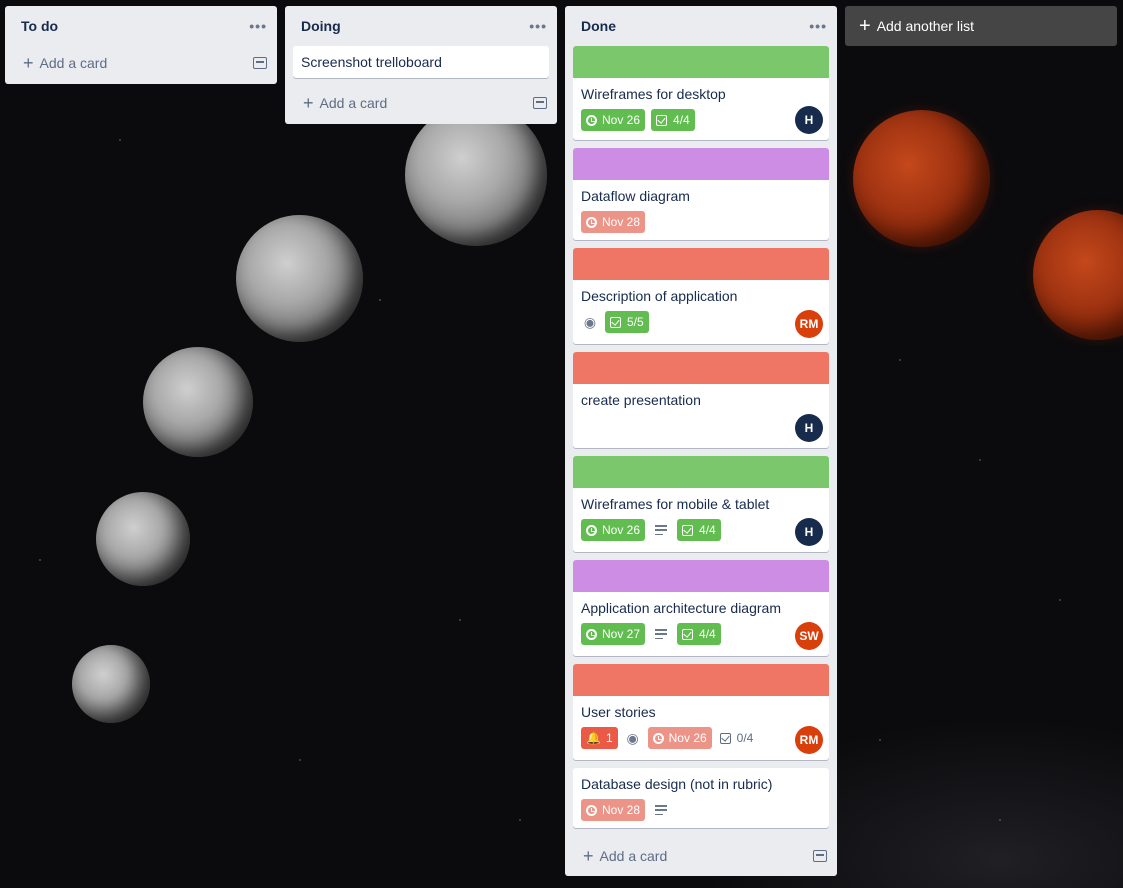 The height and width of the screenshot is (888, 1123). I want to click on card-title: Wireframes for desktop, so click(653, 94).